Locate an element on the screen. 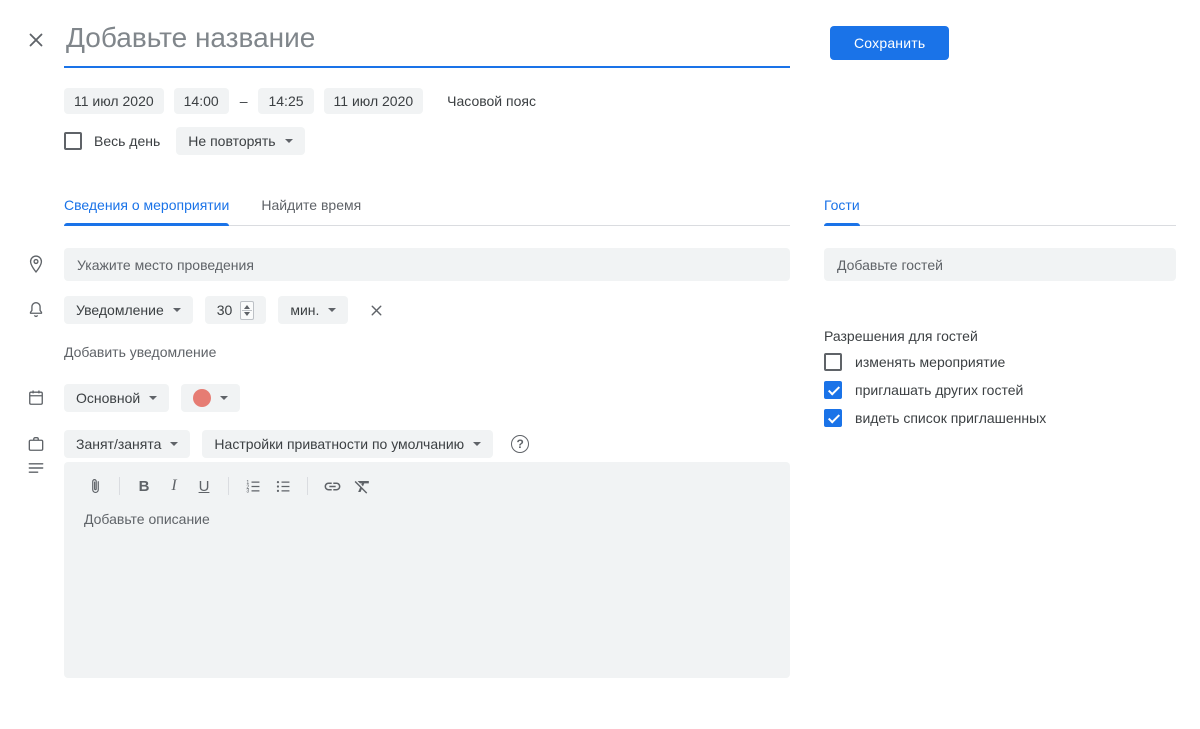  bell-icon is located at coordinates (36, 310).